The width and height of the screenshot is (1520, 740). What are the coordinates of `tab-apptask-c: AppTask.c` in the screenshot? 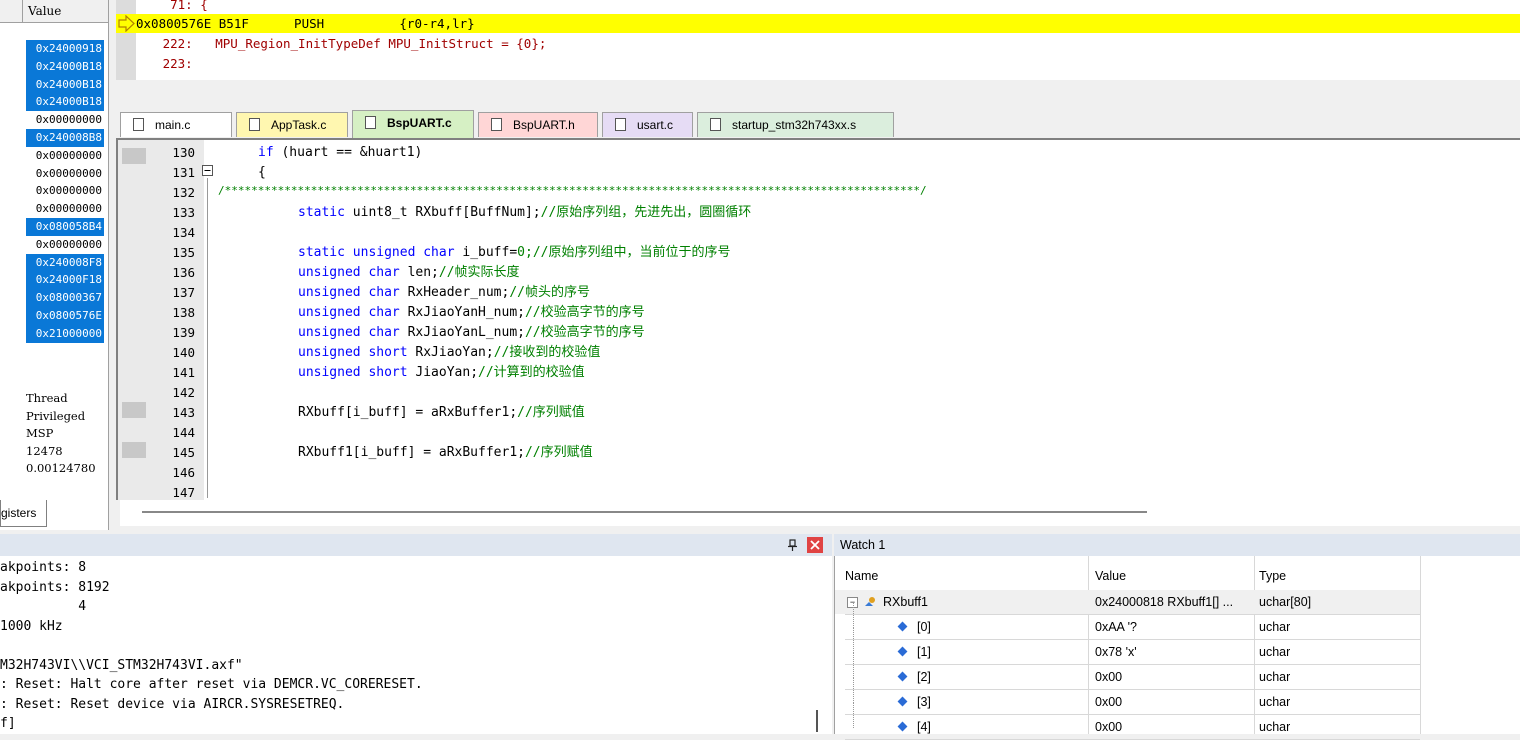 It's located at (292, 124).